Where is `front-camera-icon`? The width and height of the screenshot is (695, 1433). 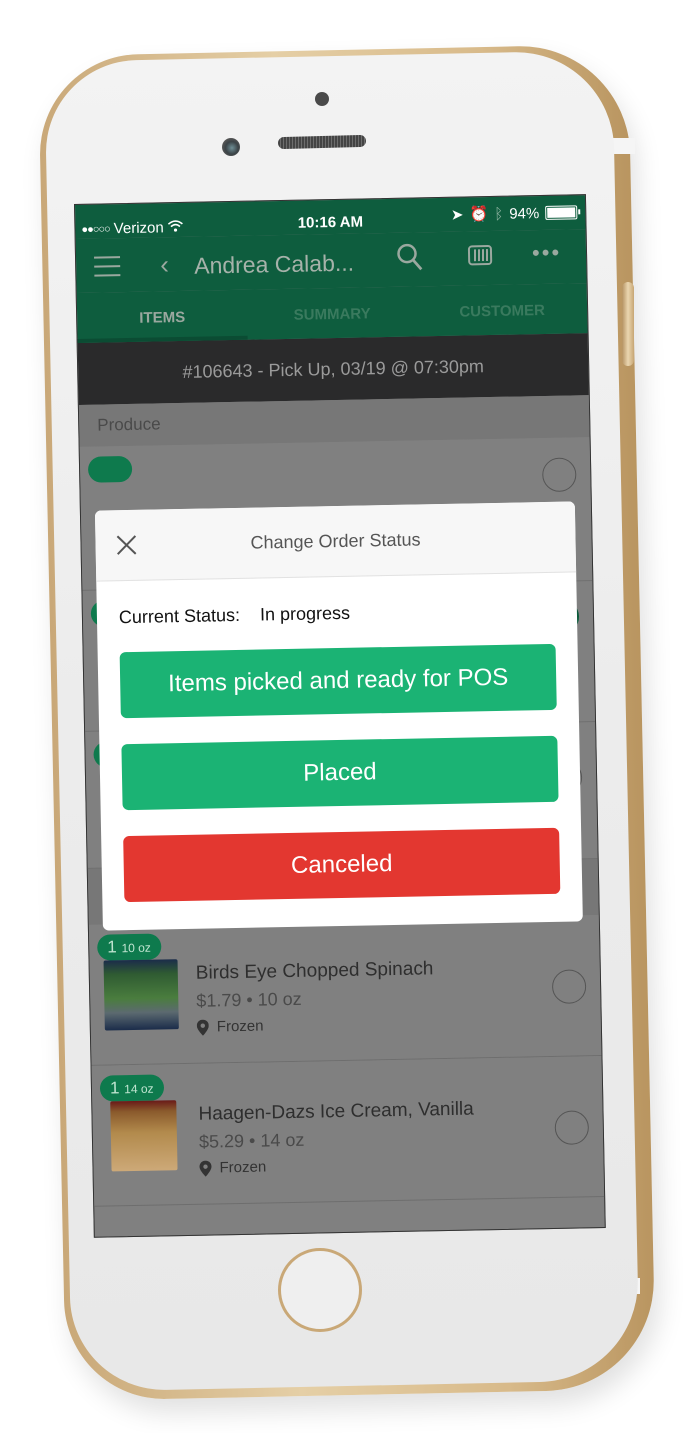
front-camera-icon is located at coordinates (231, 147).